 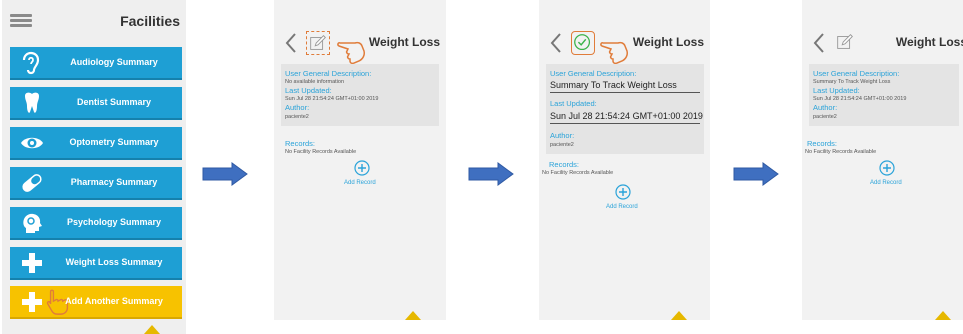 I want to click on general-description-input: Summary To Track Weight Loss, so click(x=625, y=86).